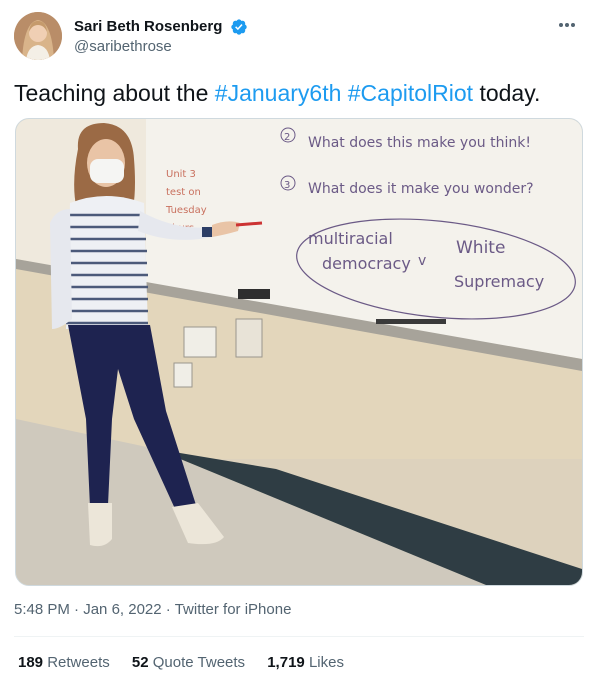 The width and height of the screenshot is (600, 680). I want to click on whiteboard-question-3: What does it make you wonder?, so click(421, 189).